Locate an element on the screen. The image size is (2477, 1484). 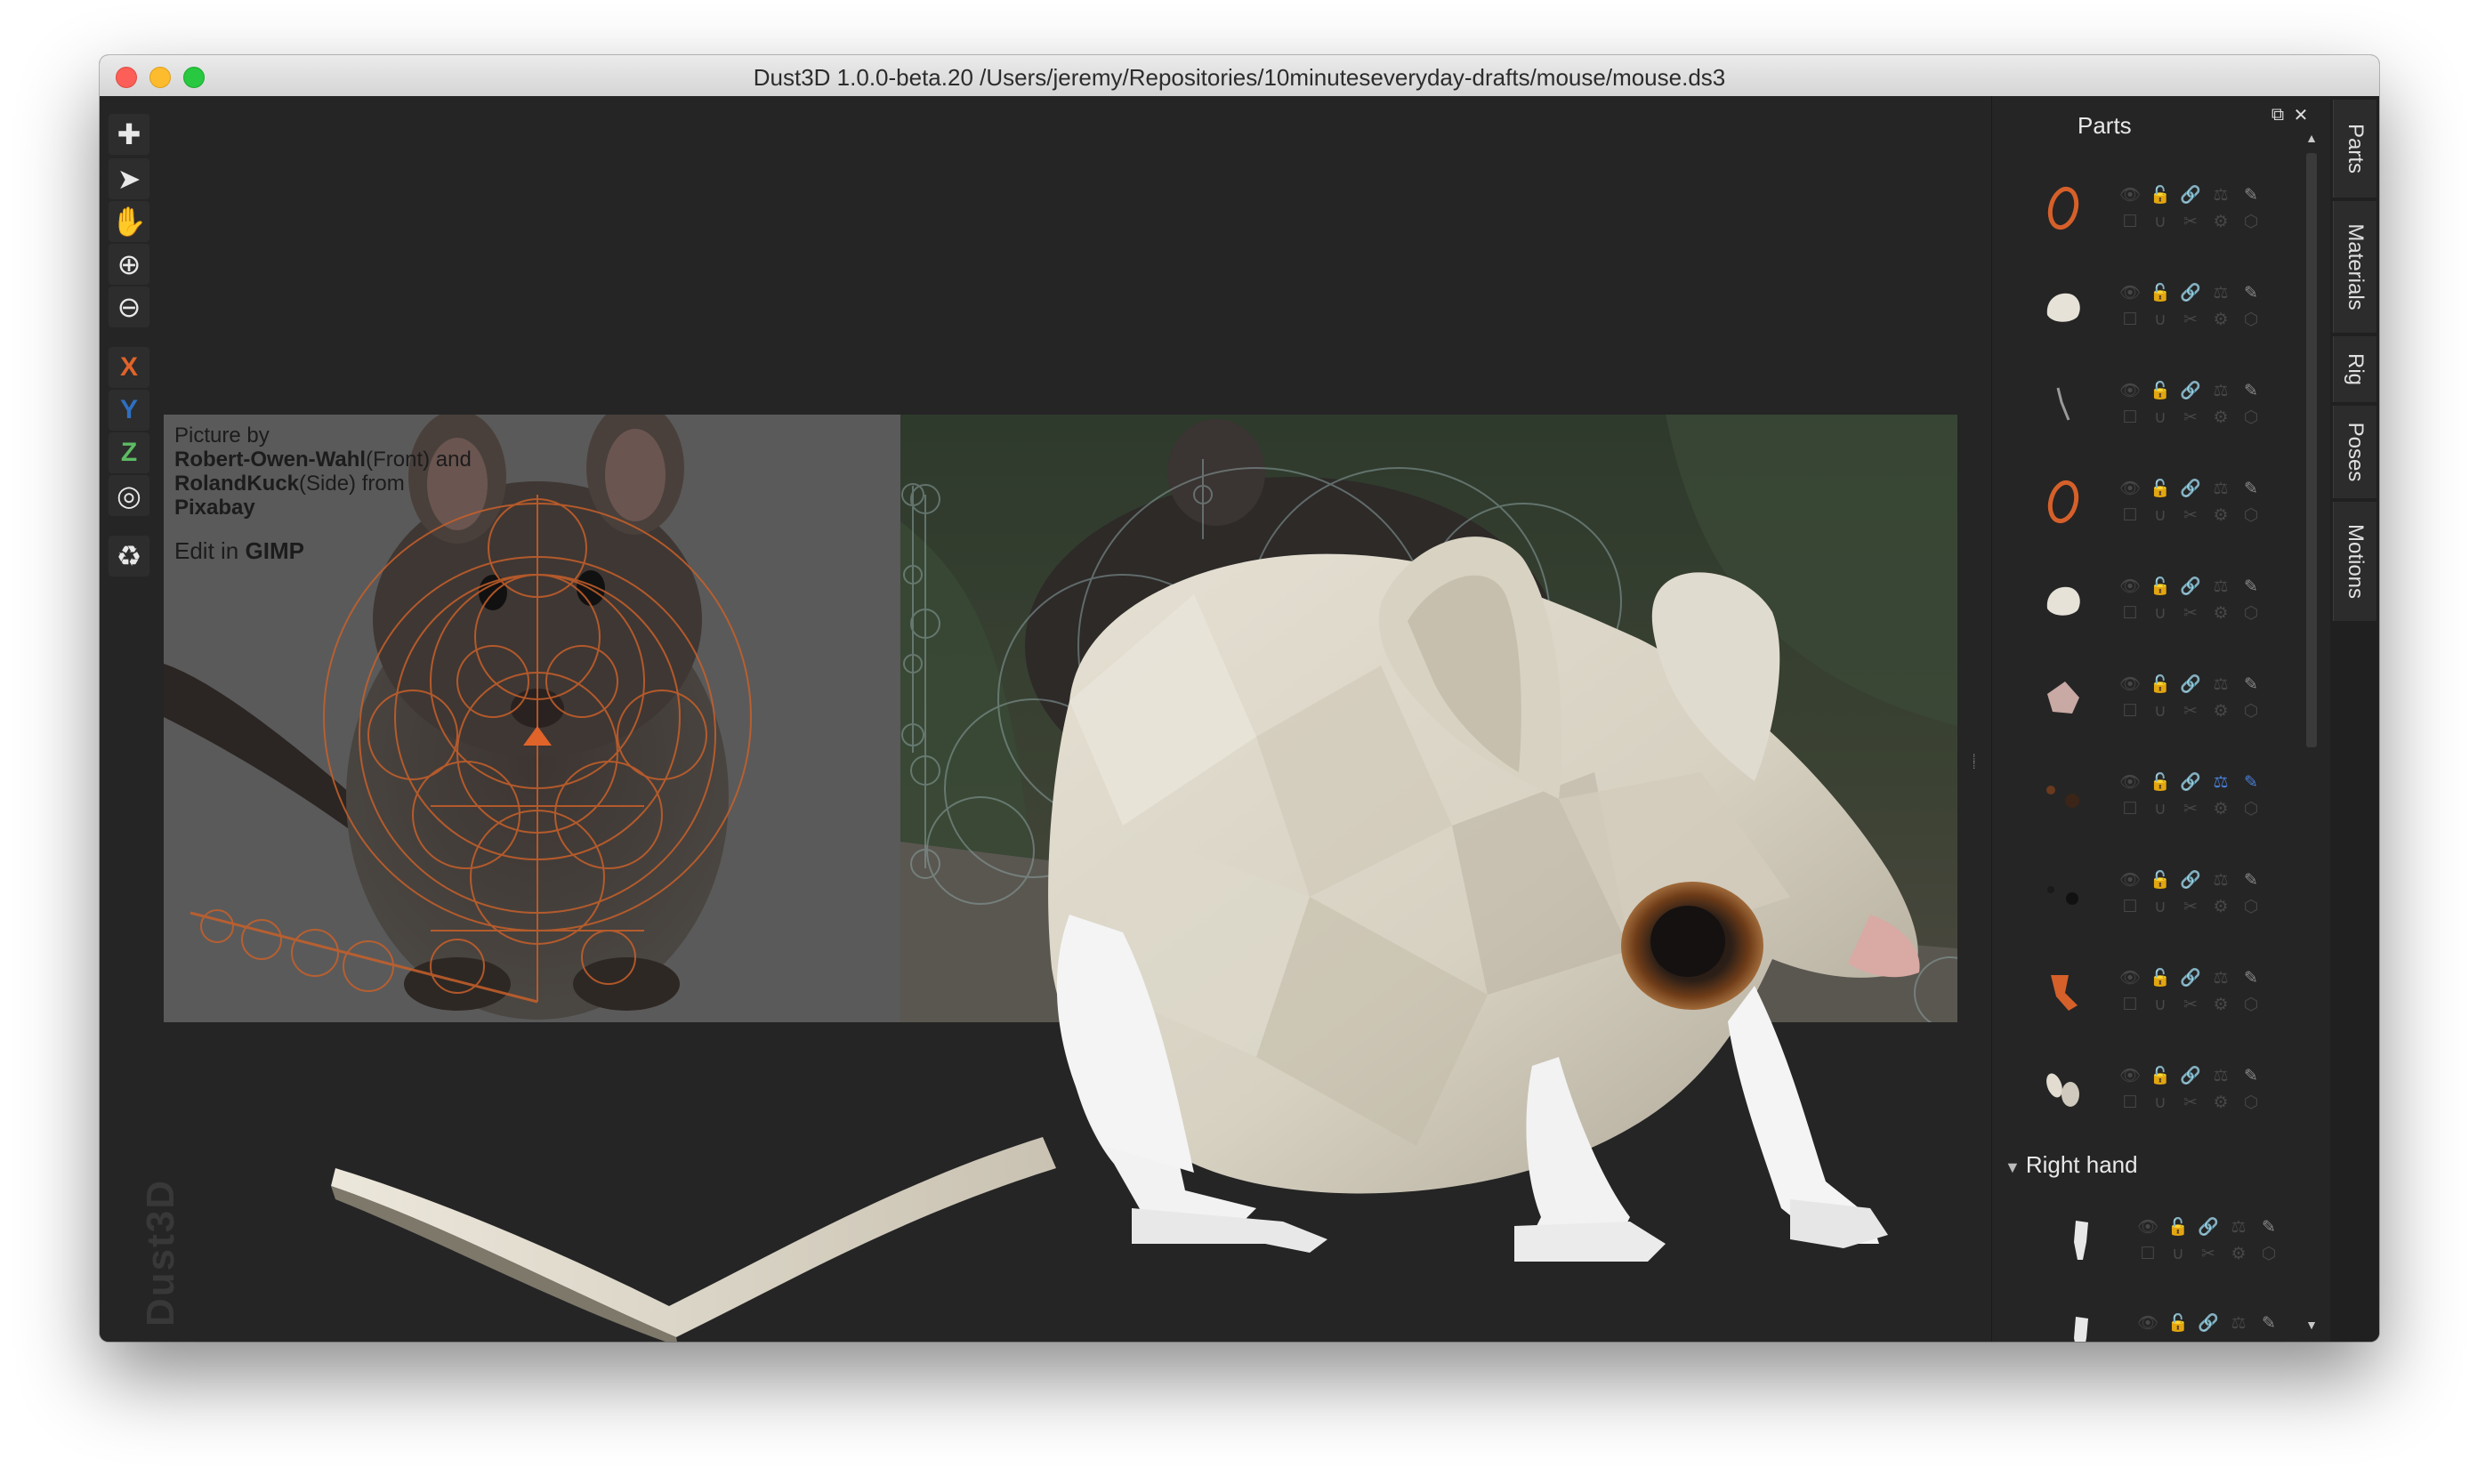
tab-parts: Parts is located at coordinates (2354, 149).